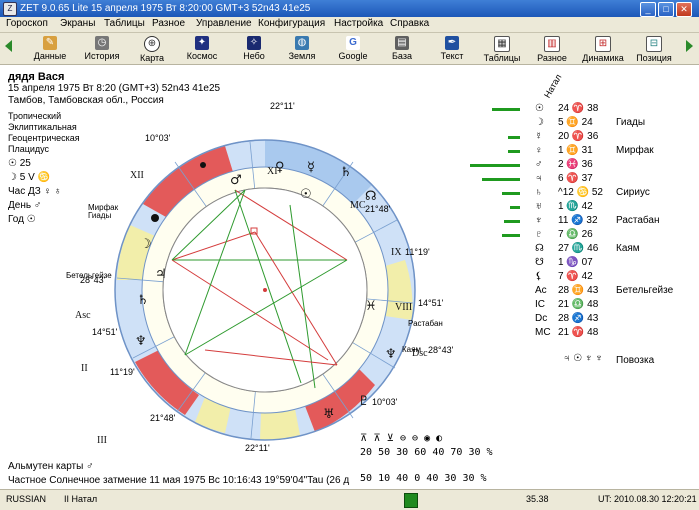 Image resolution: width=699 pixels, height=510 pixels. I want to click on planet-position: 7 ♈ 42, so click(575, 276).